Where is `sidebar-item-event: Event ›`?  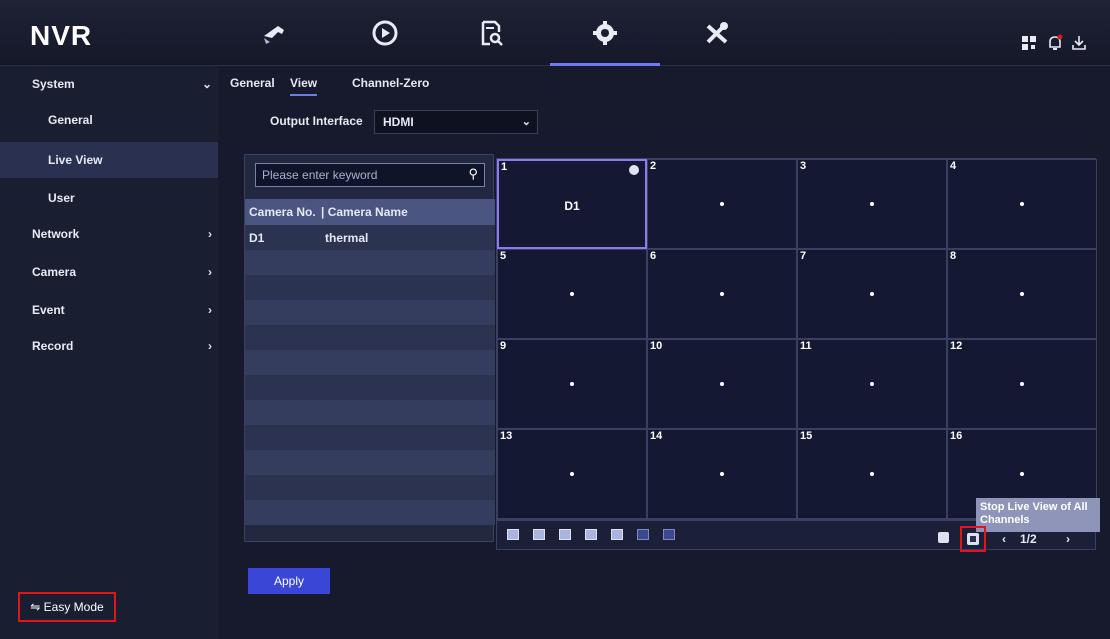
sidebar-item-event: Event › is located at coordinates (109, 310).